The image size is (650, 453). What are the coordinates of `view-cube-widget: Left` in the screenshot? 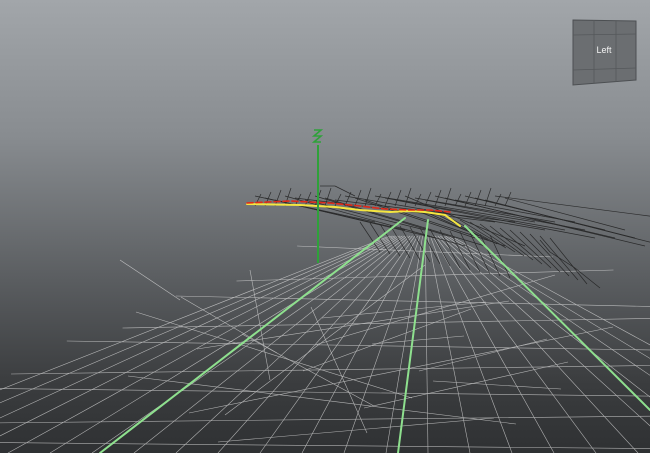 It's located at (604, 52).